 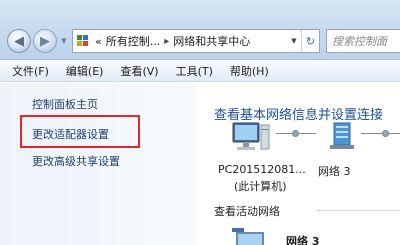 I want to click on address-overflow: «, so click(x=98, y=41).